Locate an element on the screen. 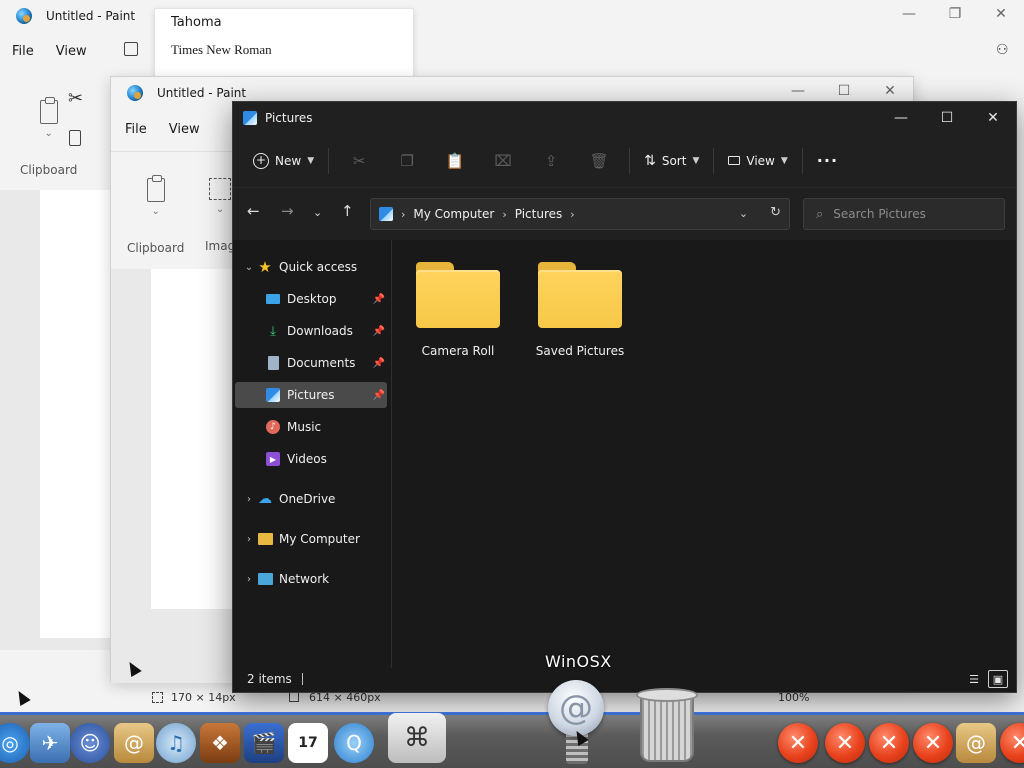 This screenshot has height=768, width=1024. trash-icon: 🗑 is located at coordinates (599, 160).